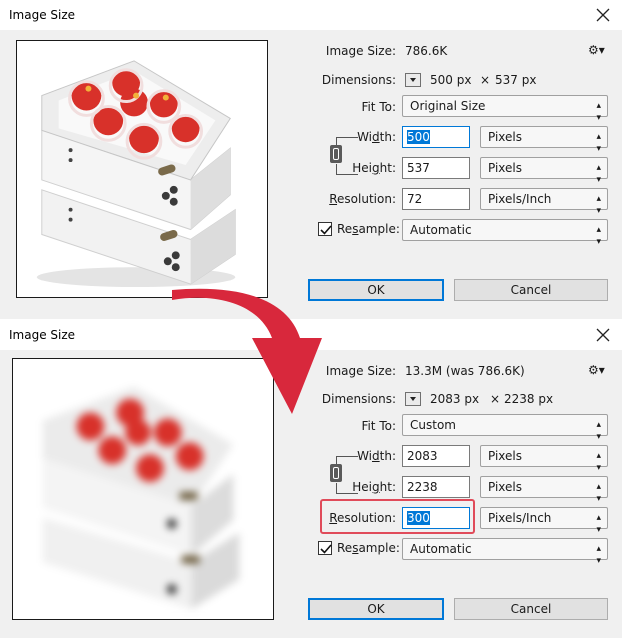 Image resolution: width=622 pixels, height=638 pixels. I want to click on dimensions-width-value: 2083 px, so click(455, 399).